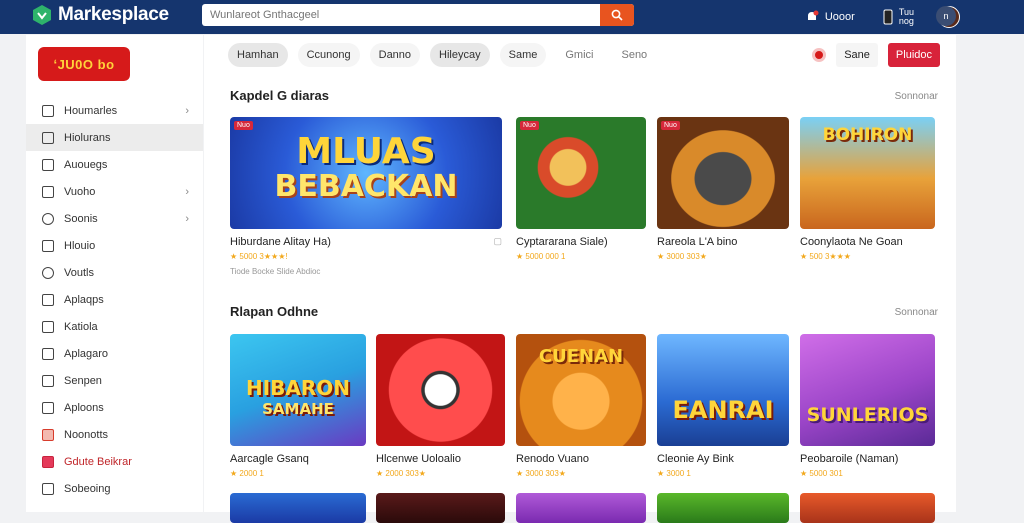 This screenshot has width=1024, height=523. What do you see at coordinates (366, 186) in the screenshot?
I see `game-art-subtitle: BEBACKAN` at bounding box center [366, 186].